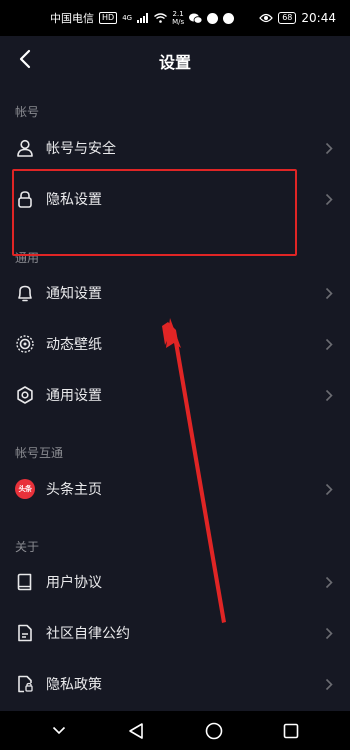 Image resolution: width=350 pixels, height=750 pixels. What do you see at coordinates (108, 18) in the screenshot?
I see `hd-badge: HD` at bounding box center [108, 18].